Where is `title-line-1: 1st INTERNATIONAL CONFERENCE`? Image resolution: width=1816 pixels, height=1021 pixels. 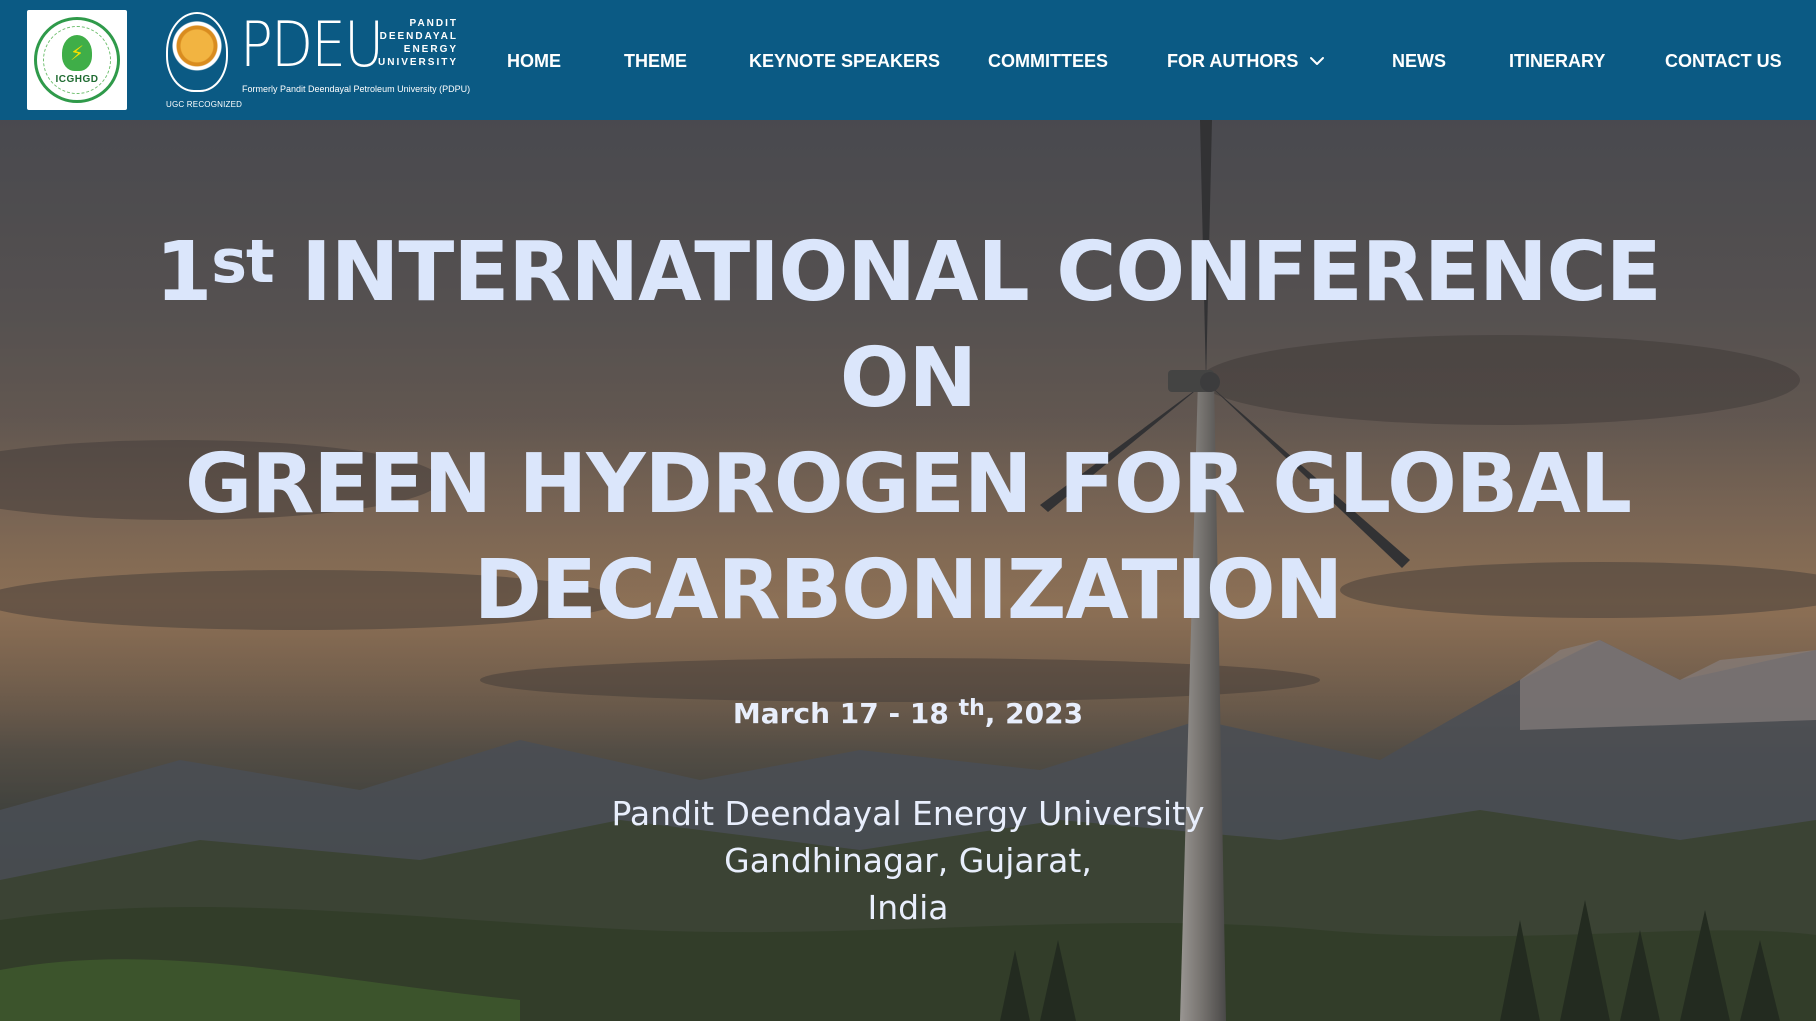 title-line-1: 1st INTERNATIONAL CONFERENCE is located at coordinates (908, 273).